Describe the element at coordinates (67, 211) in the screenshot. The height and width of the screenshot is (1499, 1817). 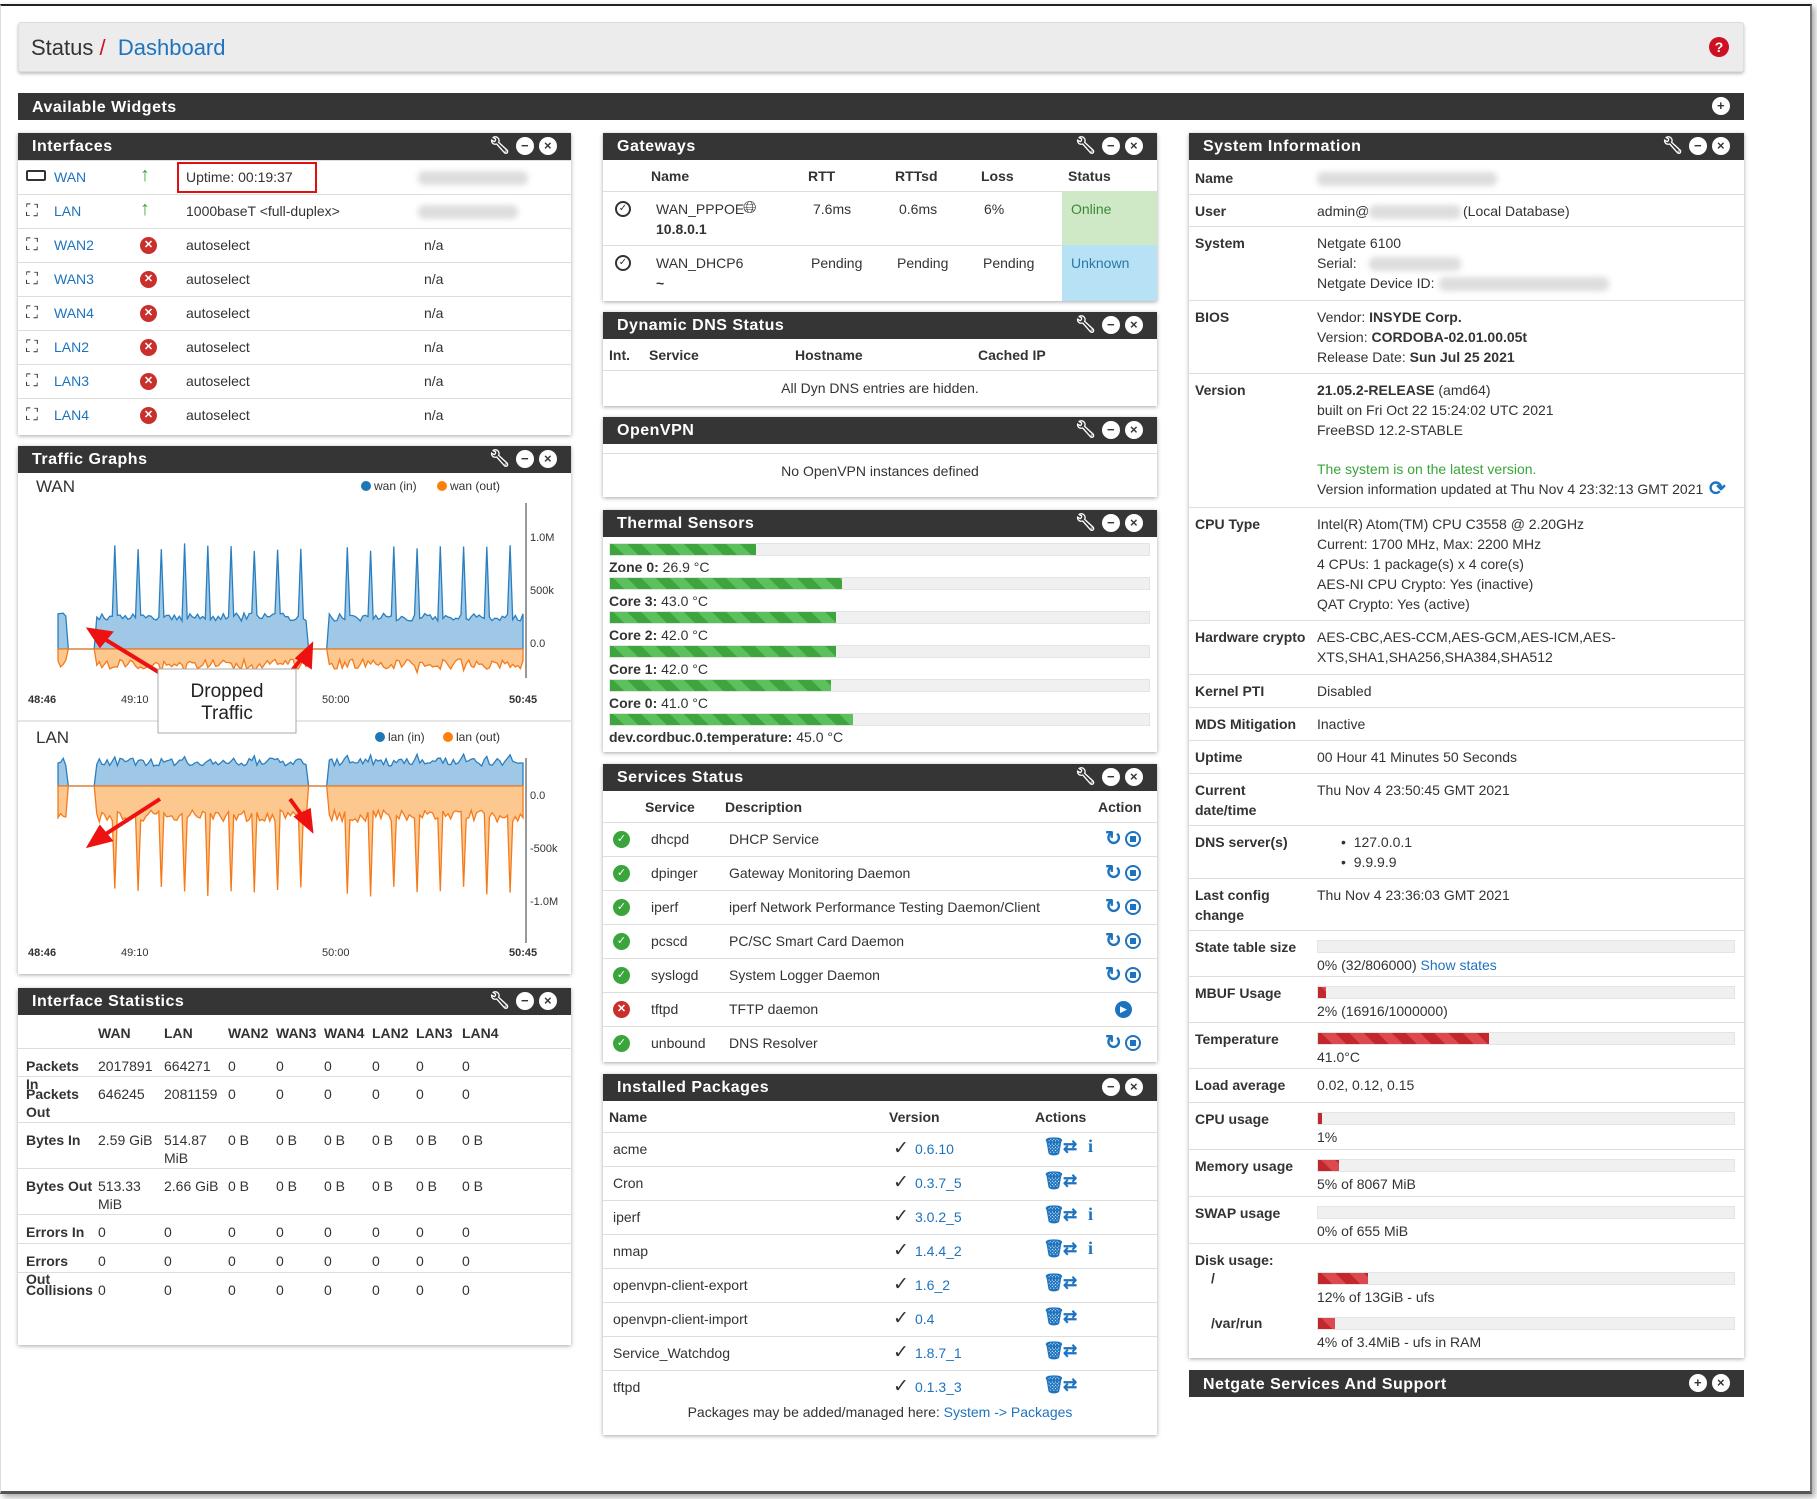
I see `interface-link: LAN` at that location.